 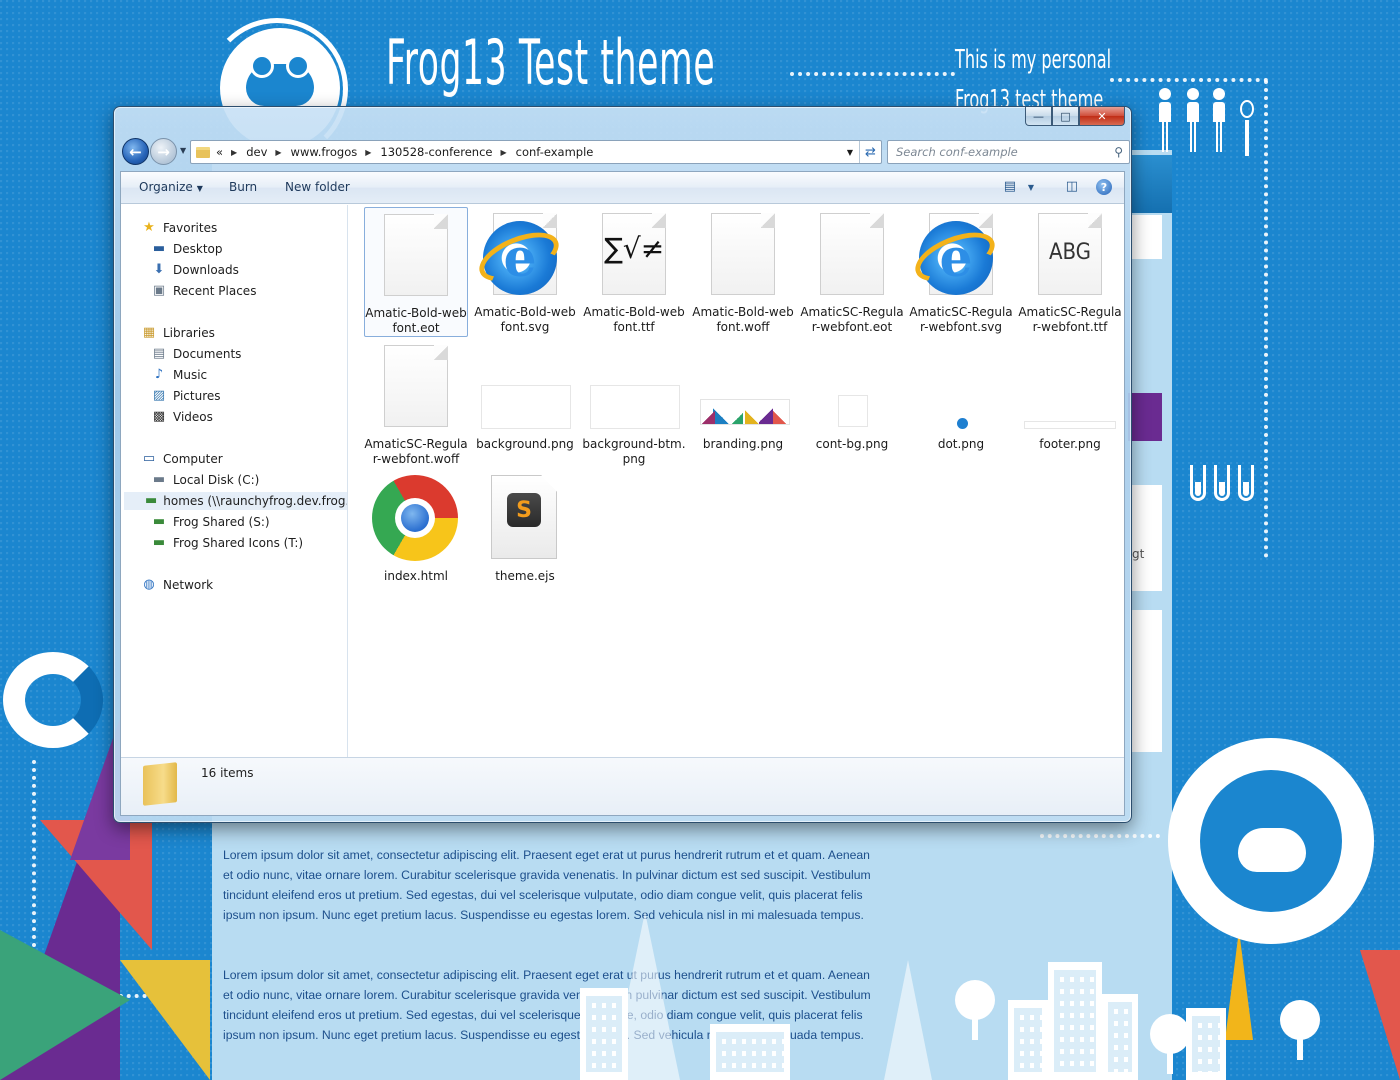 I want to click on file-item: ∑√≠ Amatic-Bold-webfont.ttf, so click(x=634, y=272).